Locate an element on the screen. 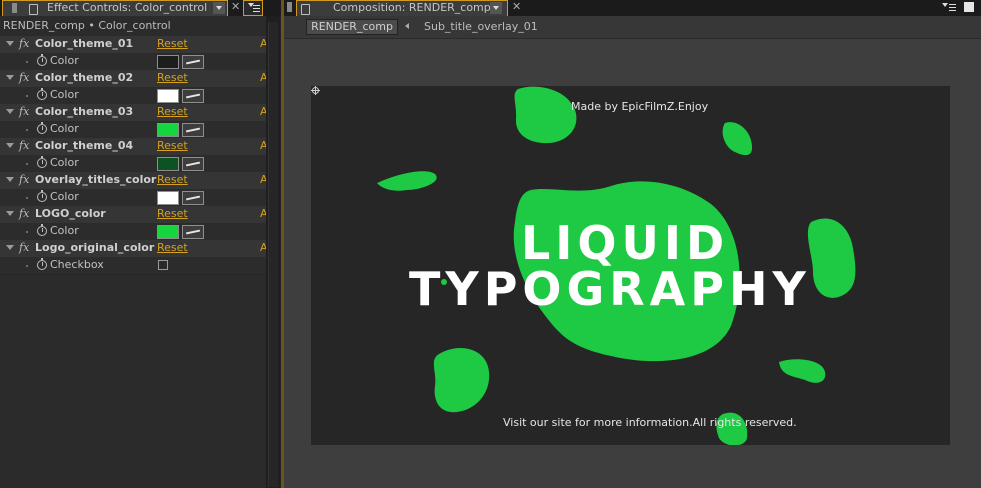 The height and width of the screenshot is (488, 981). blob-top-right is located at coordinates (737, 139).